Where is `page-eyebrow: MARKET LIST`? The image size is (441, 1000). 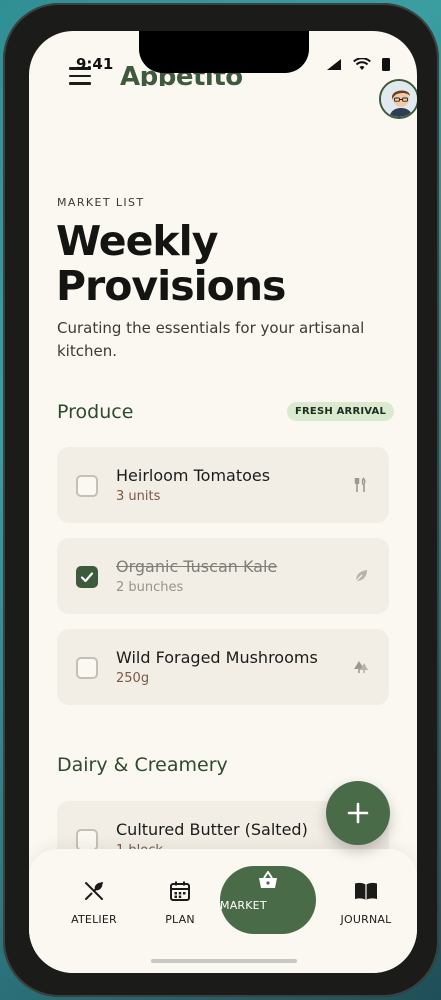
page-eyebrow: MARKET LIST is located at coordinates (101, 202).